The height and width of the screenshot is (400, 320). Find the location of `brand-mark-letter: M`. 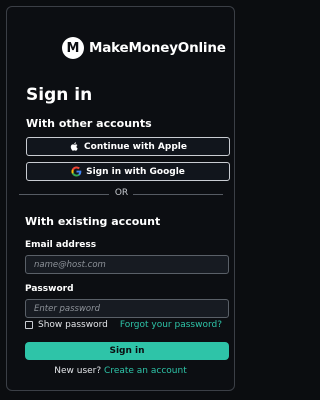

brand-mark-letter: M is located at coordinates (73, 48).